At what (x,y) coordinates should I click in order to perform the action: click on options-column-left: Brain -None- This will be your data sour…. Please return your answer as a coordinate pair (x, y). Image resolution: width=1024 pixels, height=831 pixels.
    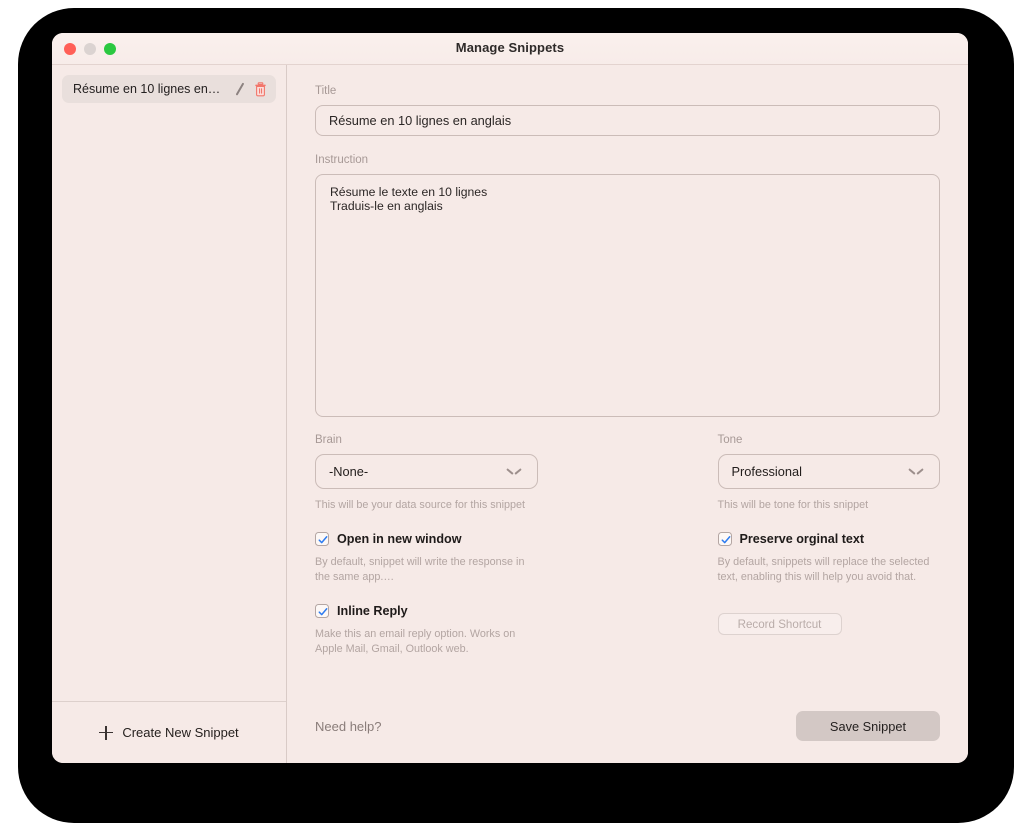
    Looking at the image, I should click on (471, 546).